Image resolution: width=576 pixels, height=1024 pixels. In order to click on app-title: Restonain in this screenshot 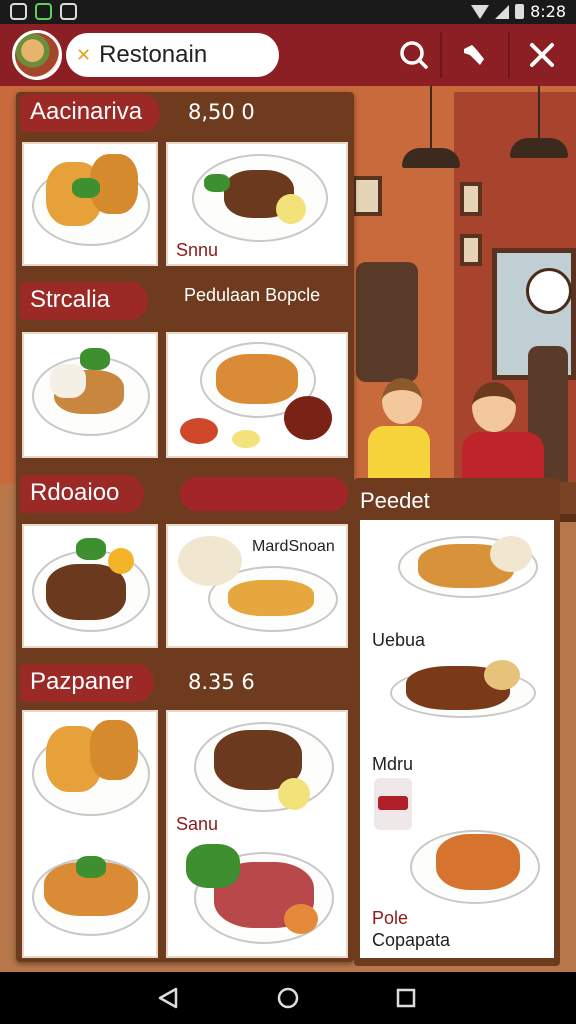, I will do `click(153, 54)`.